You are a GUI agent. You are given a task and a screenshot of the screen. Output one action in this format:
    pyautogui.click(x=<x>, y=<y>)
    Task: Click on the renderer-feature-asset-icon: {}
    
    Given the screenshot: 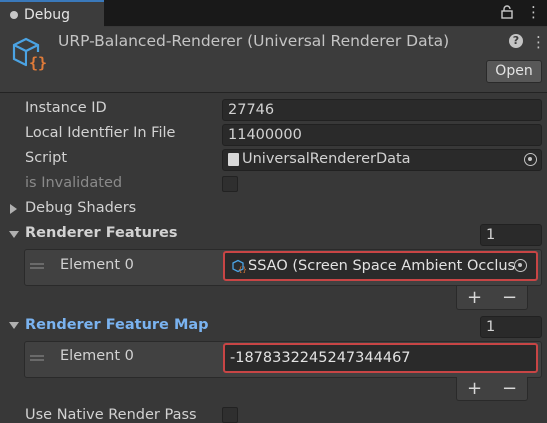 What is the action you would take?
    pyautogui.click(x=239, y=266)
    